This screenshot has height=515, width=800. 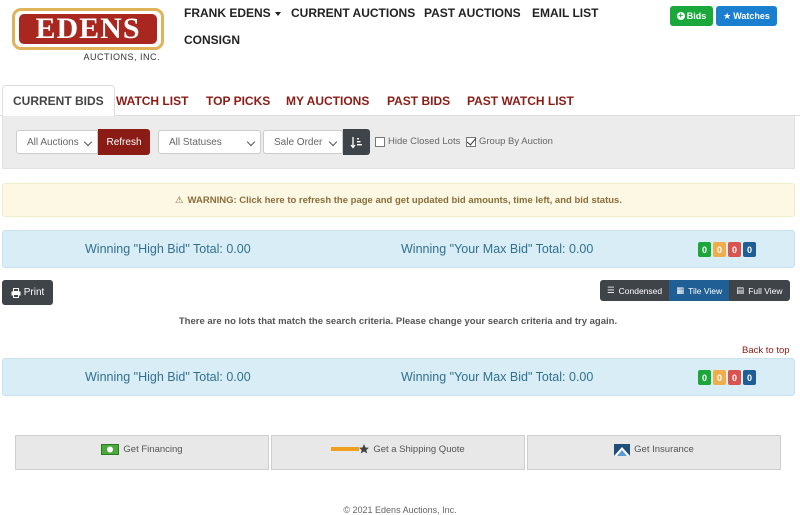 I want to click on insurance-label: Get Insurance, so click(x=664, y=449).